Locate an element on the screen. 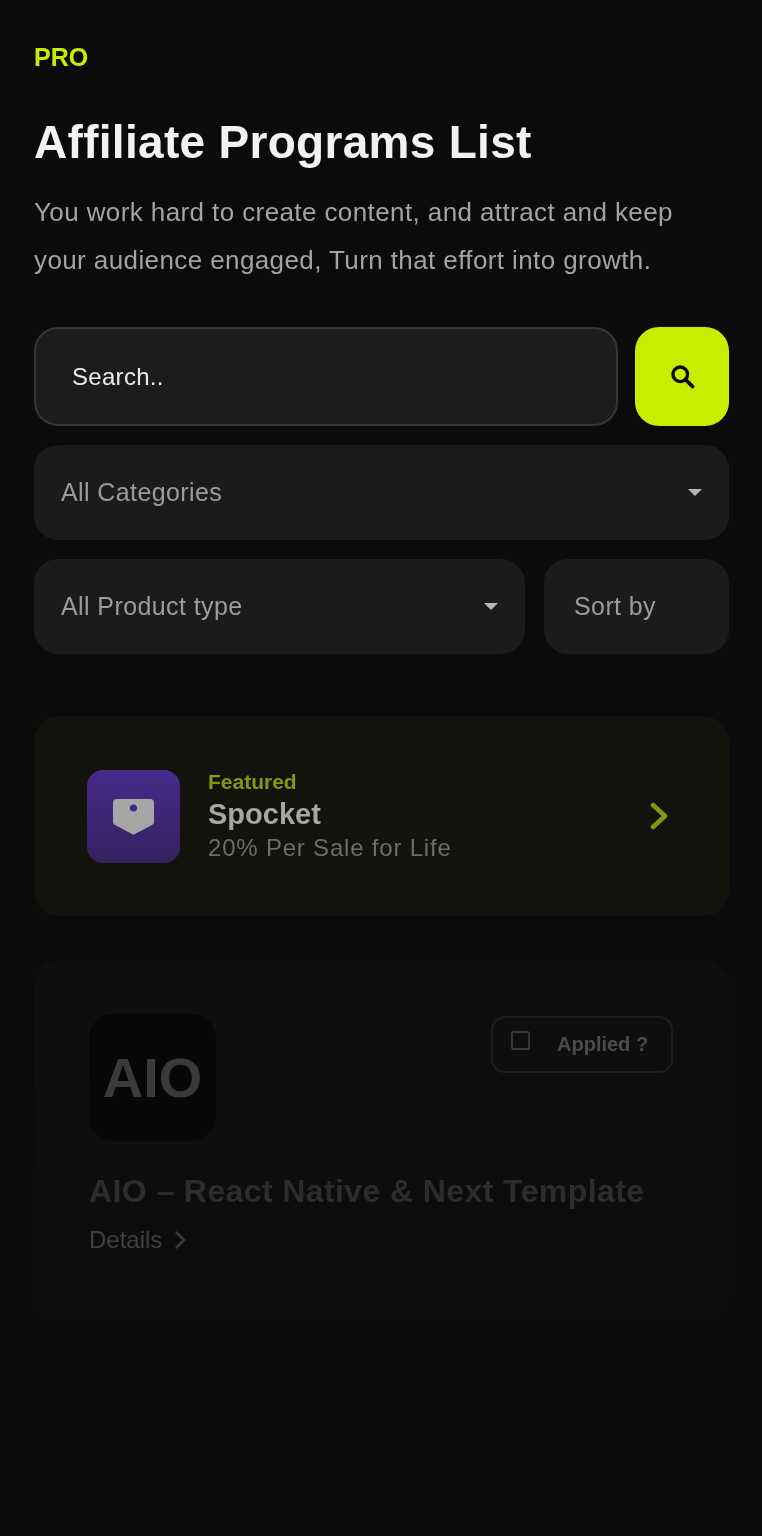 Image resolution: width=762 pixels, height=1536 pixels. product-type-dropdown: All Product type is located at coordinates (279, 606).